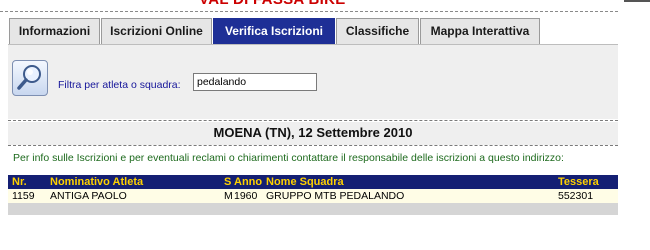  Describe the element at coordinates (274, 31) in the screenshot. I see `tab-verifica-iscrizioni: Verifica Iscrizioni` at that location.